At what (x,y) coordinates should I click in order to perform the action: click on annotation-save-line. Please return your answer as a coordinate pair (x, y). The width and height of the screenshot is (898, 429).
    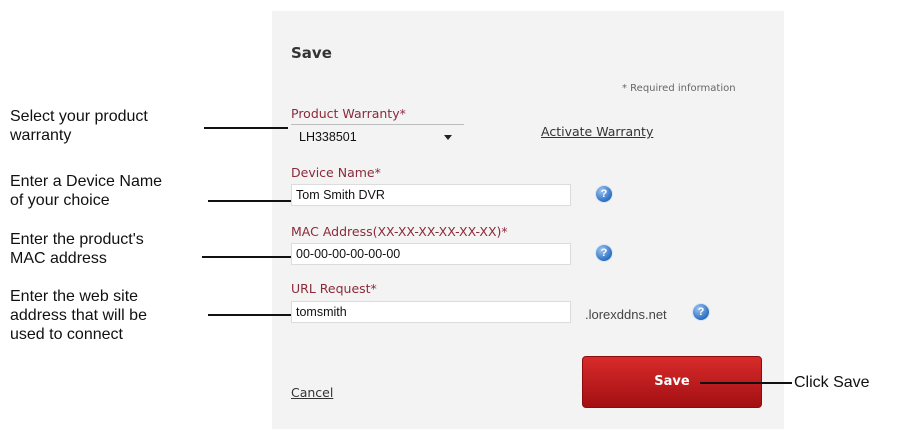
    Looking at the image, I should click on (746, 383).